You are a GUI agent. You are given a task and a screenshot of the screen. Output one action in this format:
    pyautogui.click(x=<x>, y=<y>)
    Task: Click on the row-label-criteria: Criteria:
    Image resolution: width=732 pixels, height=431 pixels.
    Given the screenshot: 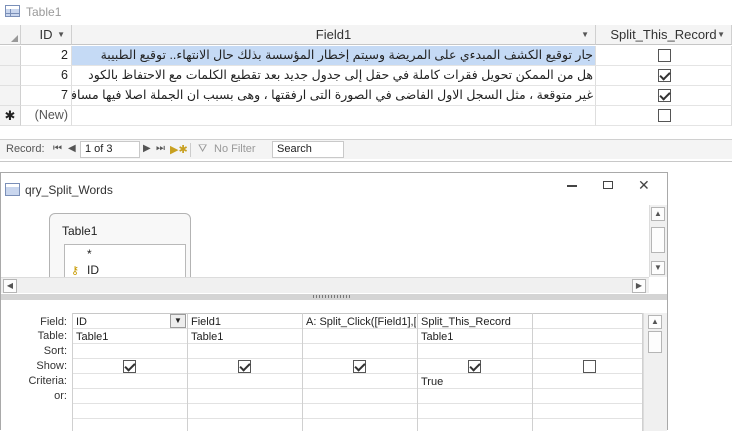 What is the action you would take?
    pyautogui.click(x=47, y=381)
    